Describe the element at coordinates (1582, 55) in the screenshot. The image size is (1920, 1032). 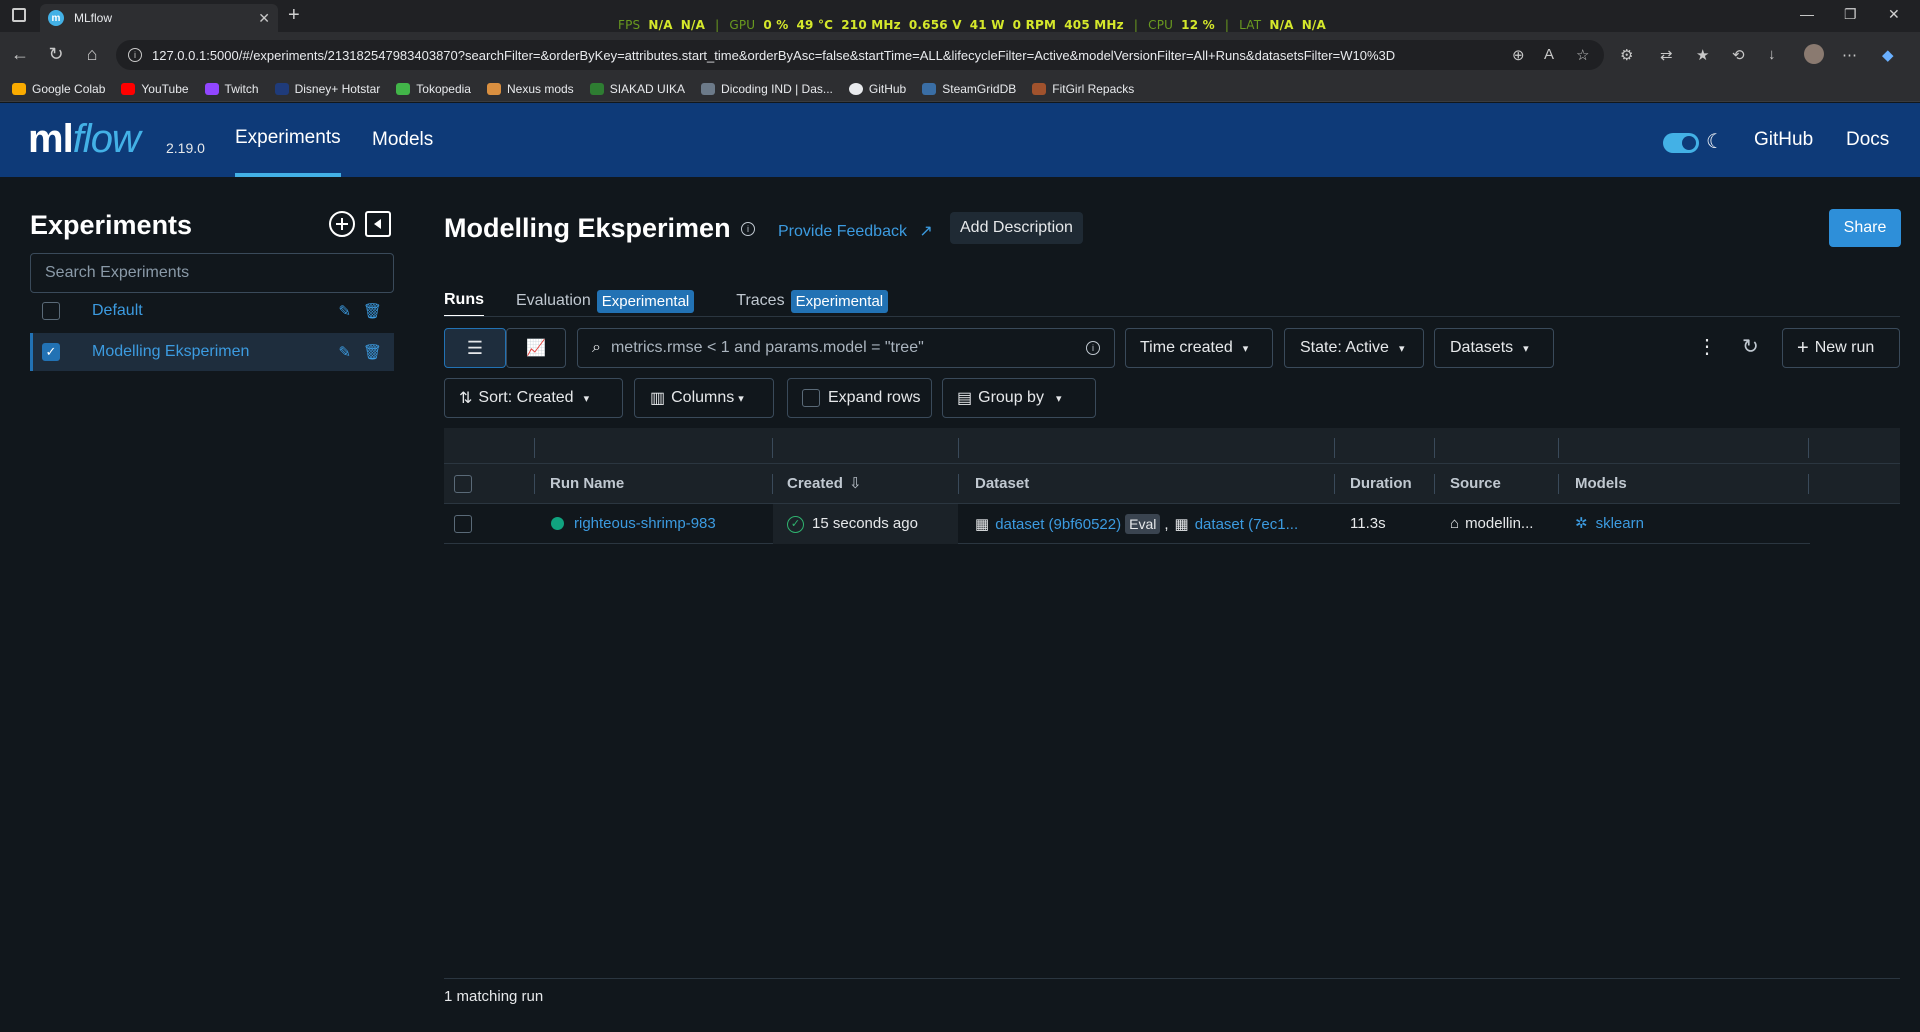
I see `favorite-icon: ☆` at that location.